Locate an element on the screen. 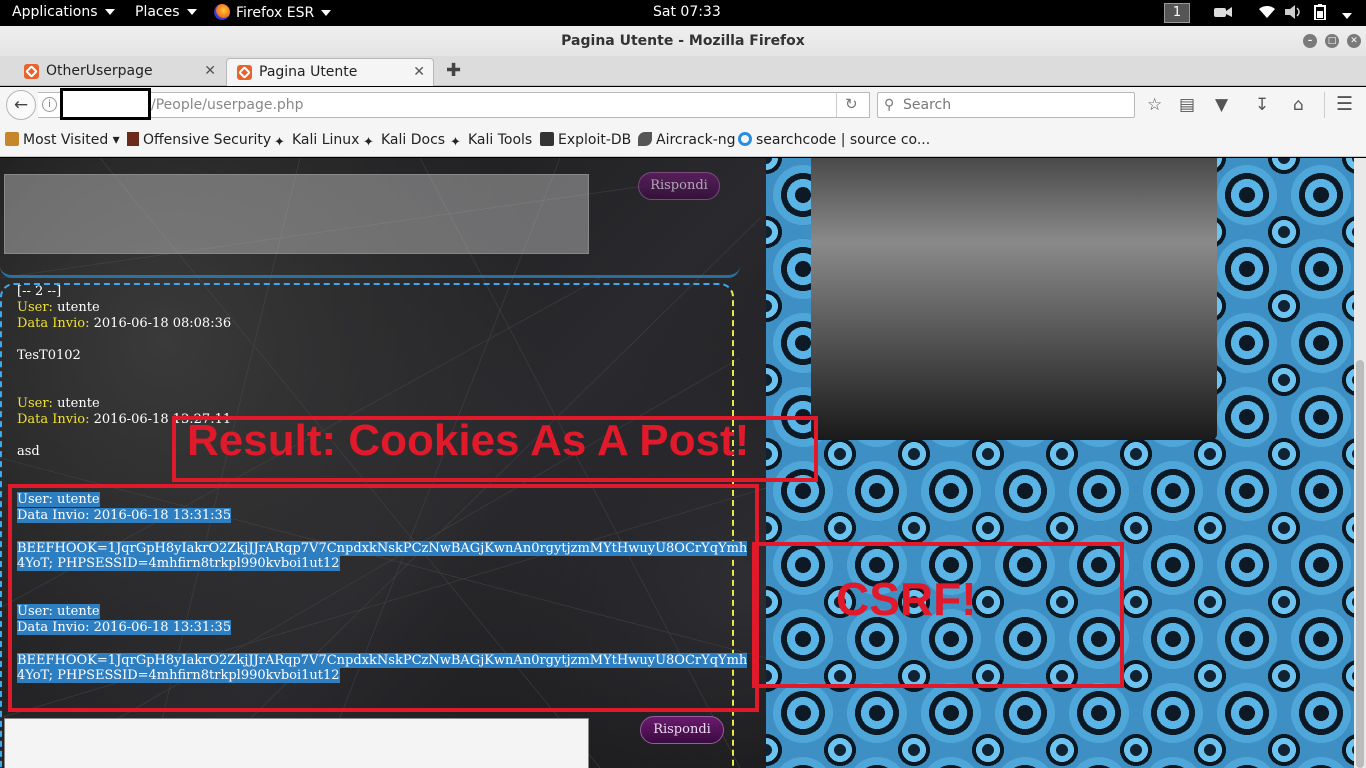  folder-icon is located at coordinates (12, 139).